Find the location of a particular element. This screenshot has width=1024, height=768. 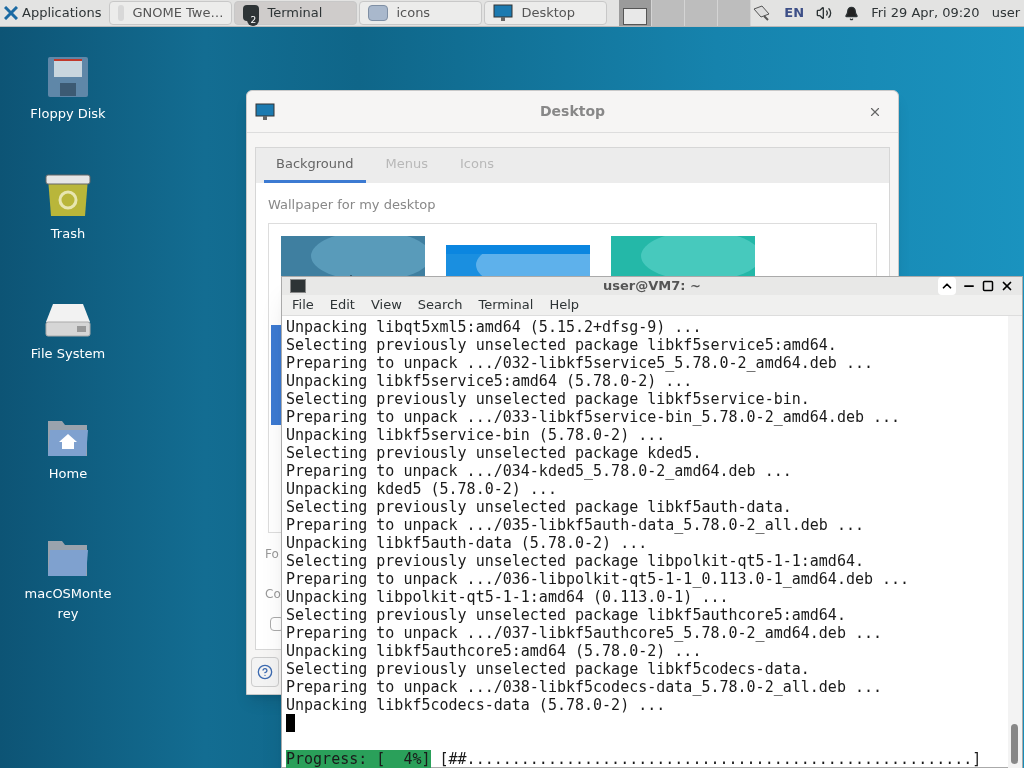

form-label: Fo is located at coordinates (272, 554).